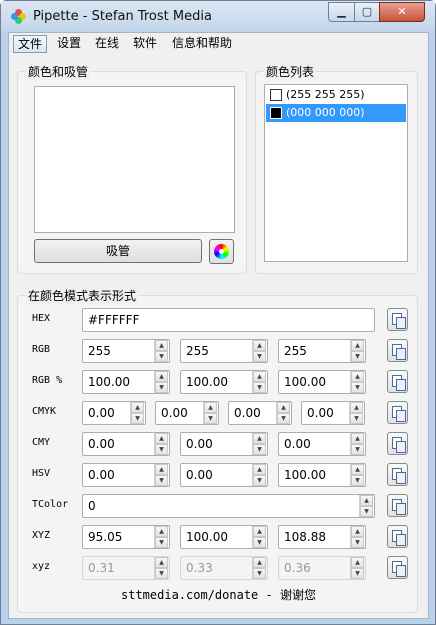 Image resolution: width=436 pixels, height=625 pixels. I want to click on hsv-spinner-3: ▲ ▼, so click(357, 475).